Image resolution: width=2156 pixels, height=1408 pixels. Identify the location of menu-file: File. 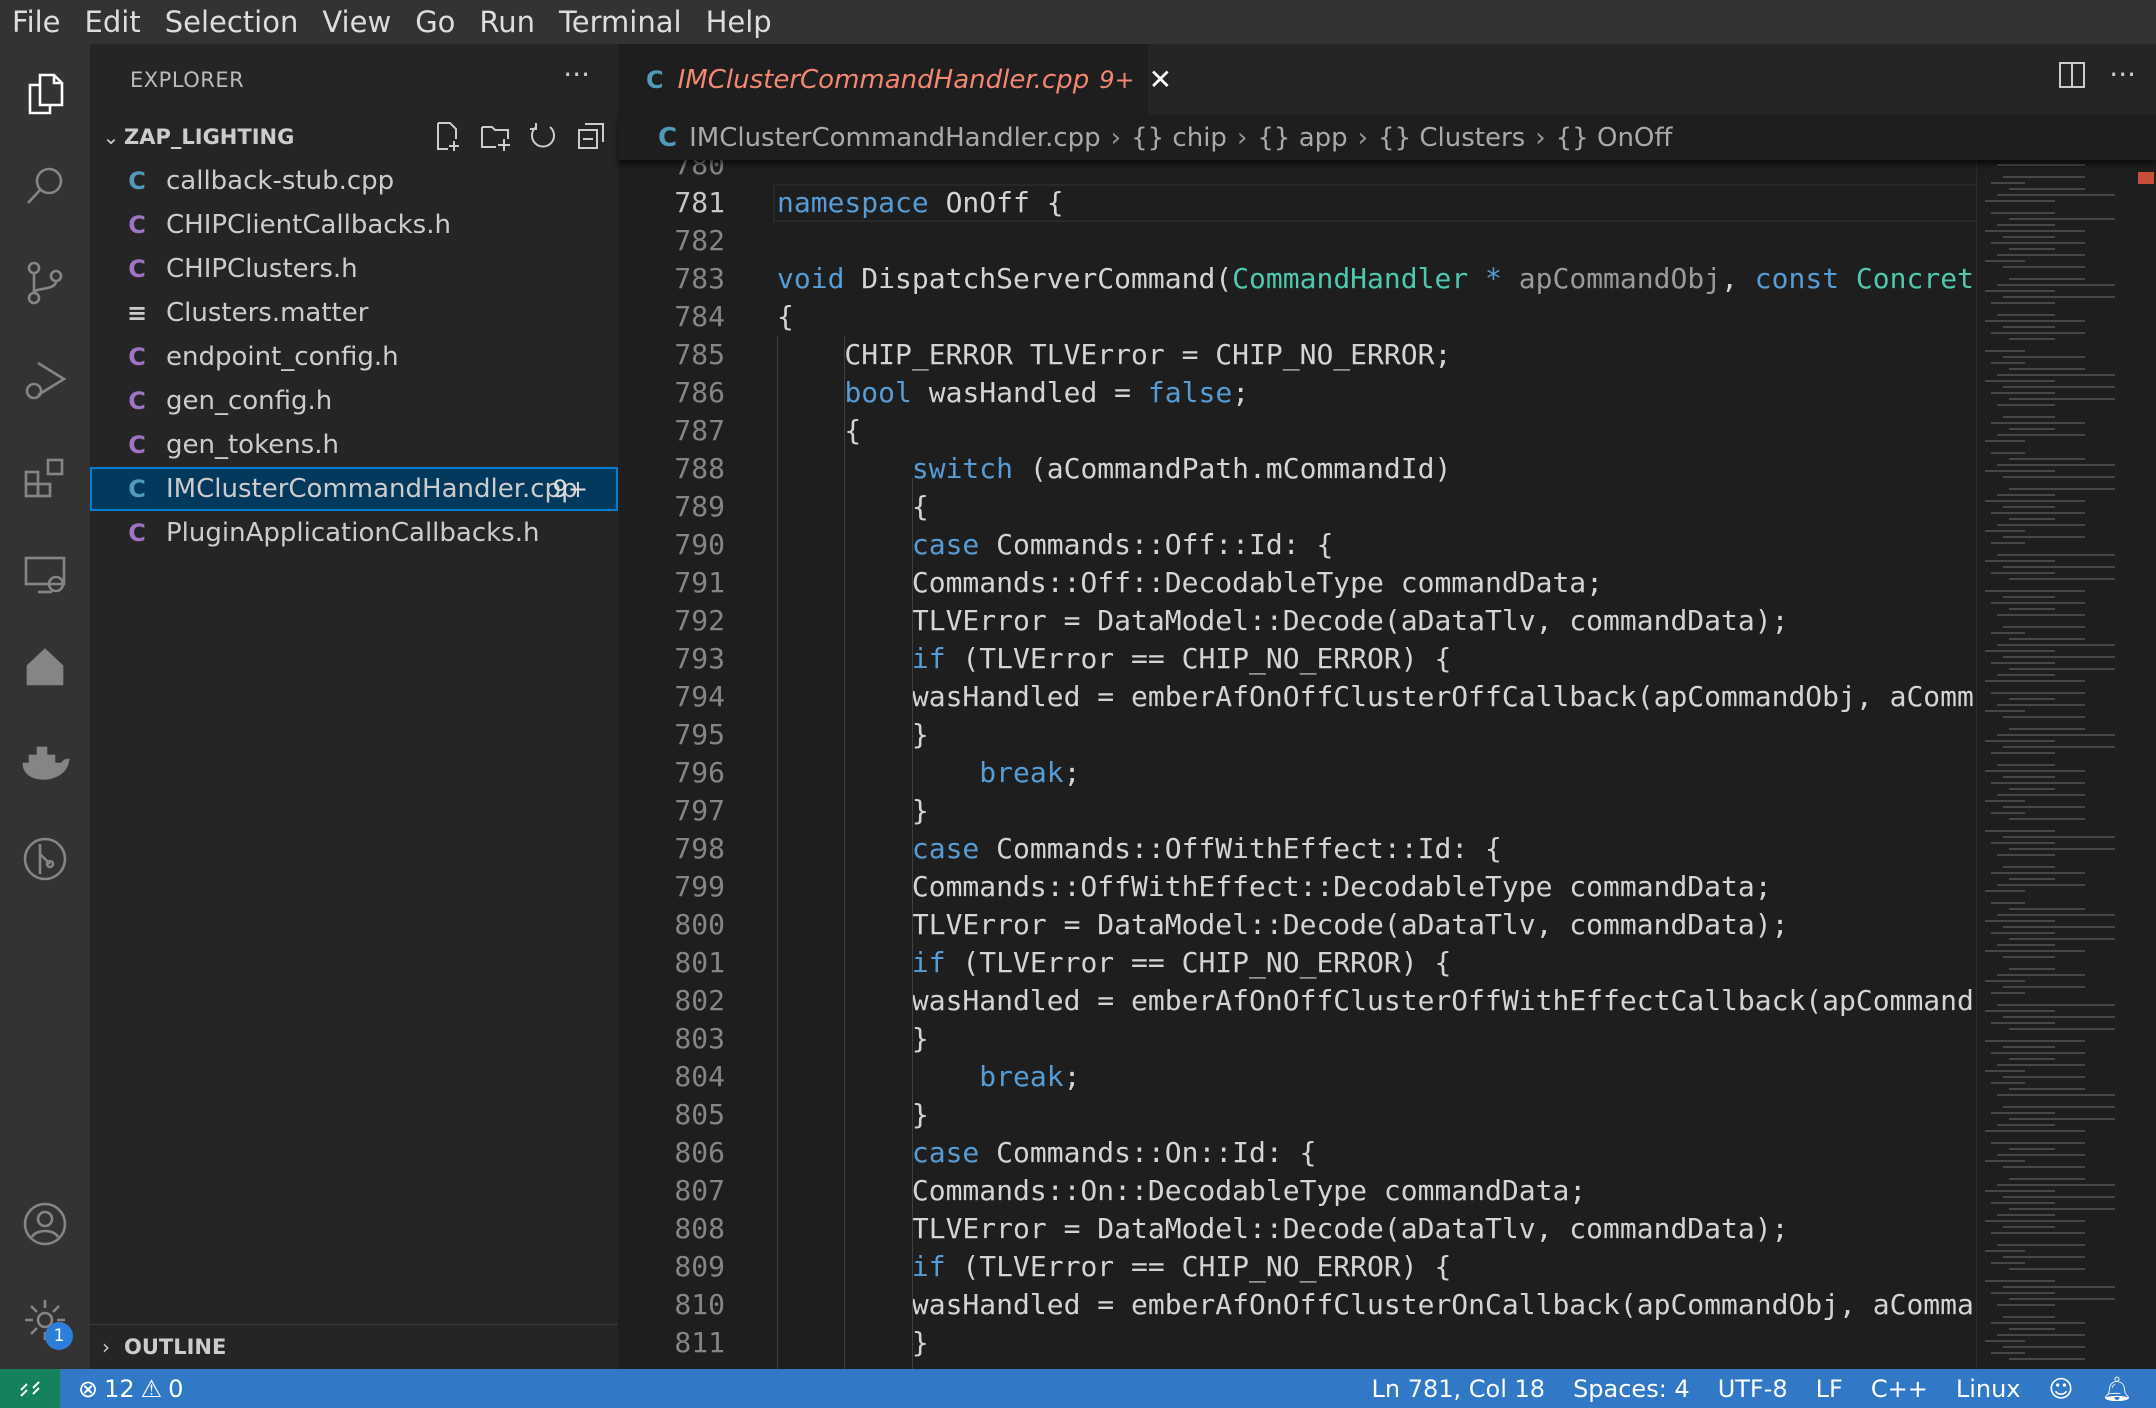
(36, 22).